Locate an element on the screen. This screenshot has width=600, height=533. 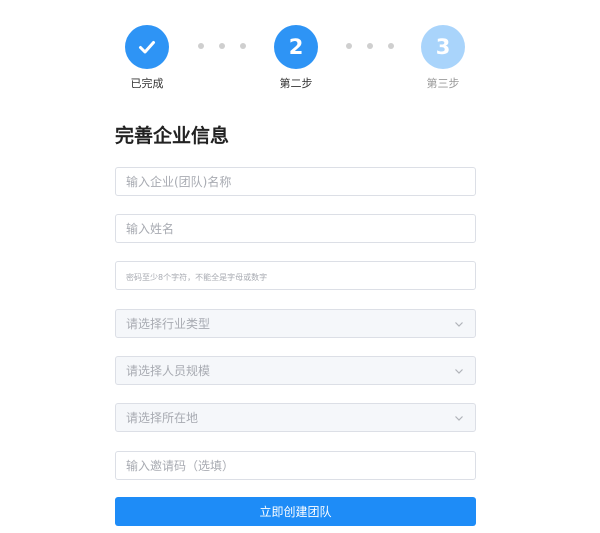
step-done-label: 已完成 is located at coordinates (147, 83).